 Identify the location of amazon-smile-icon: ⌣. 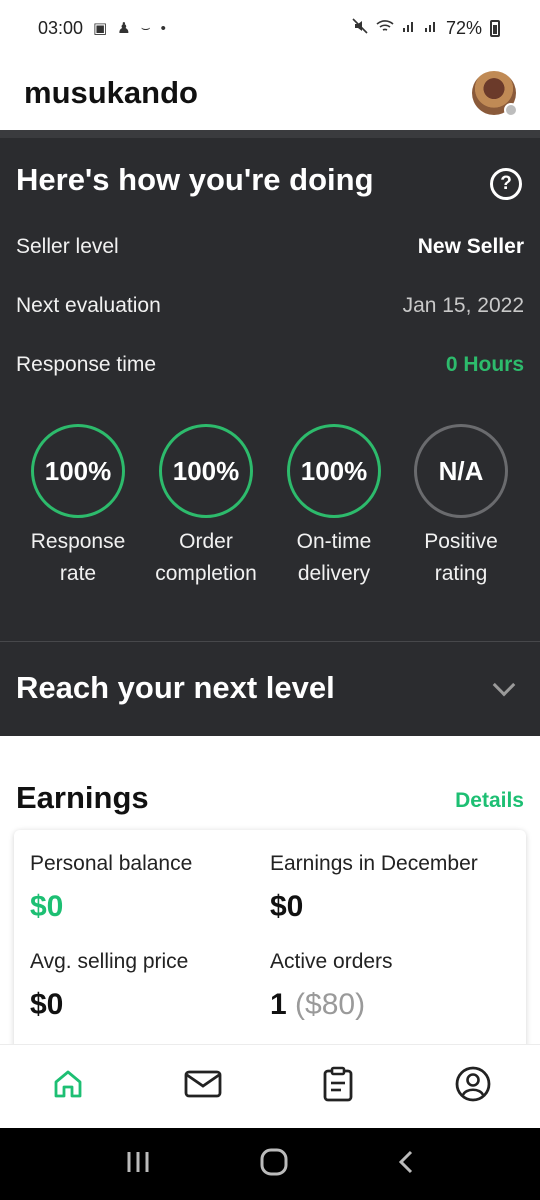
(145, 28).